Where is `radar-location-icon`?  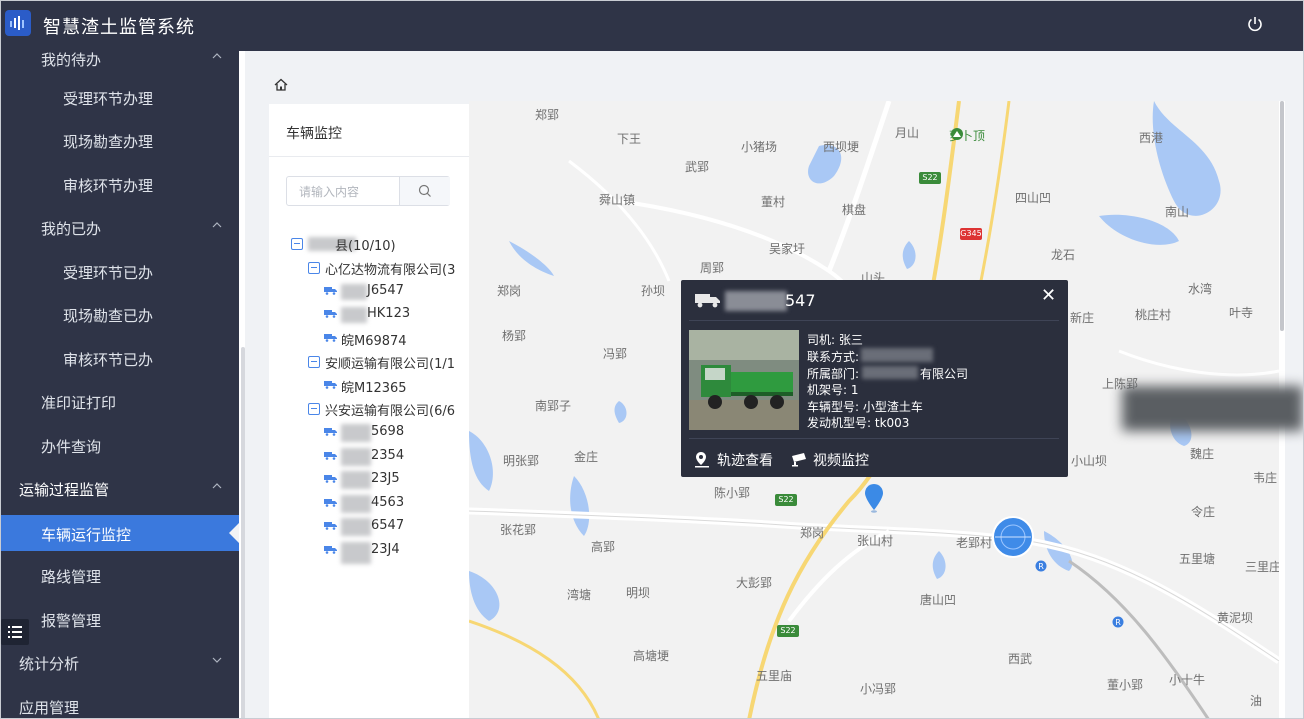
radar-location-icon is located at coordinates (1013, 537).